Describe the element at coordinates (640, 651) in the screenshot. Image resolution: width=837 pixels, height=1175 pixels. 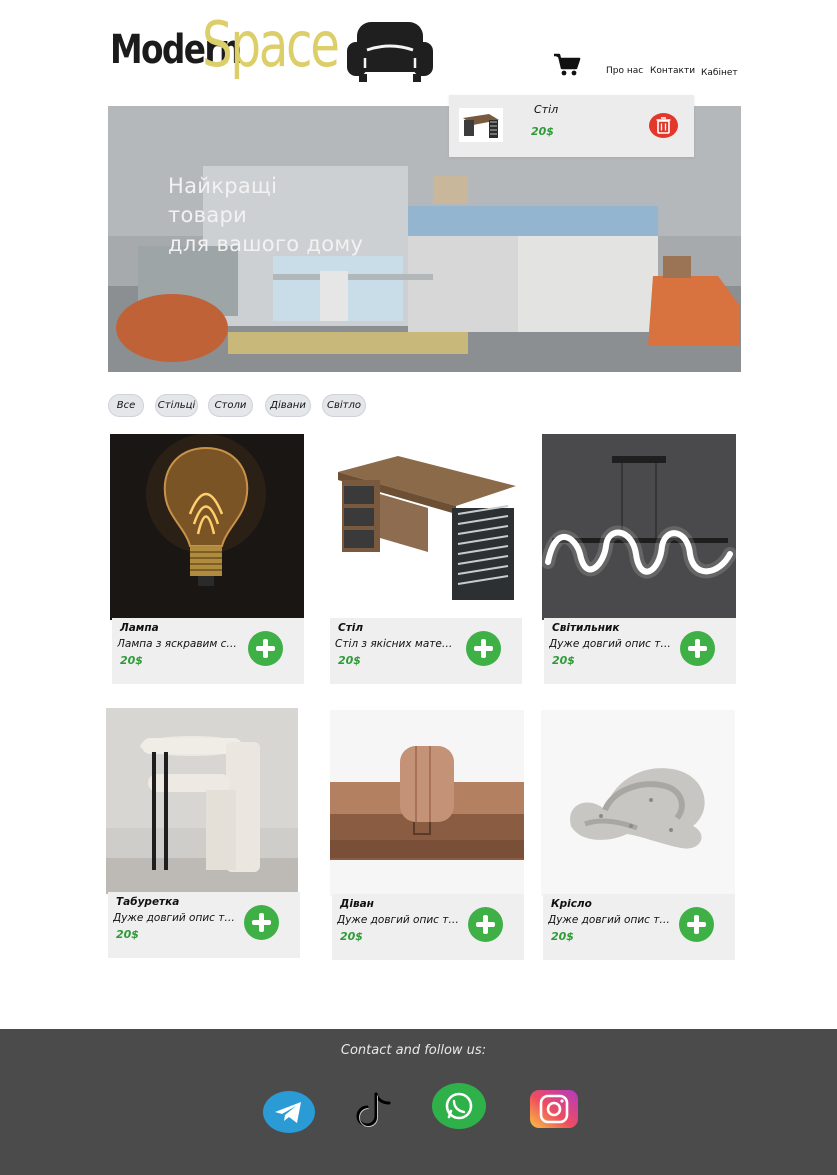
I see `product-info: Світильник Дуже довгий опис товару 20$` at that location.